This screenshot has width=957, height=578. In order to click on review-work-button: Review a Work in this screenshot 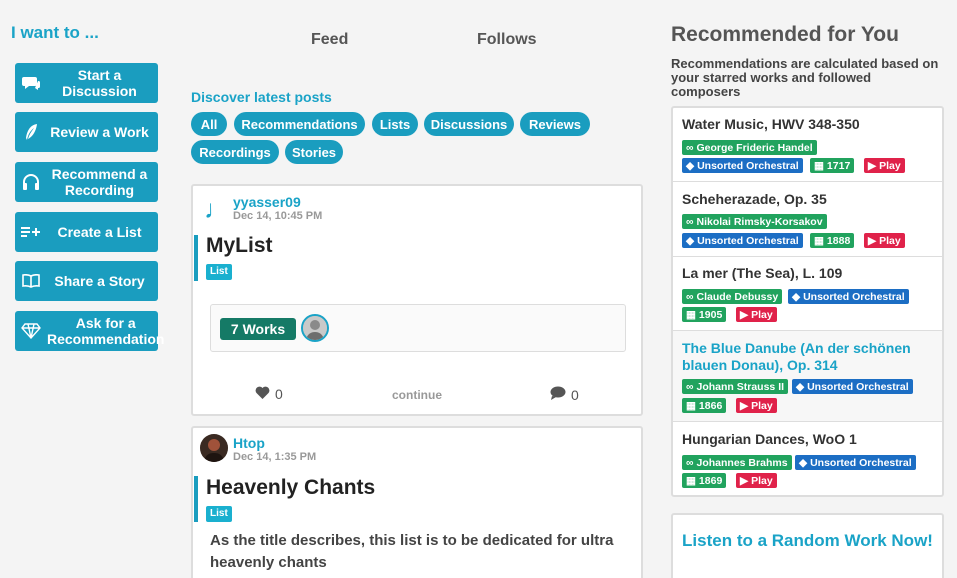, I will do `click(86, 132)`.